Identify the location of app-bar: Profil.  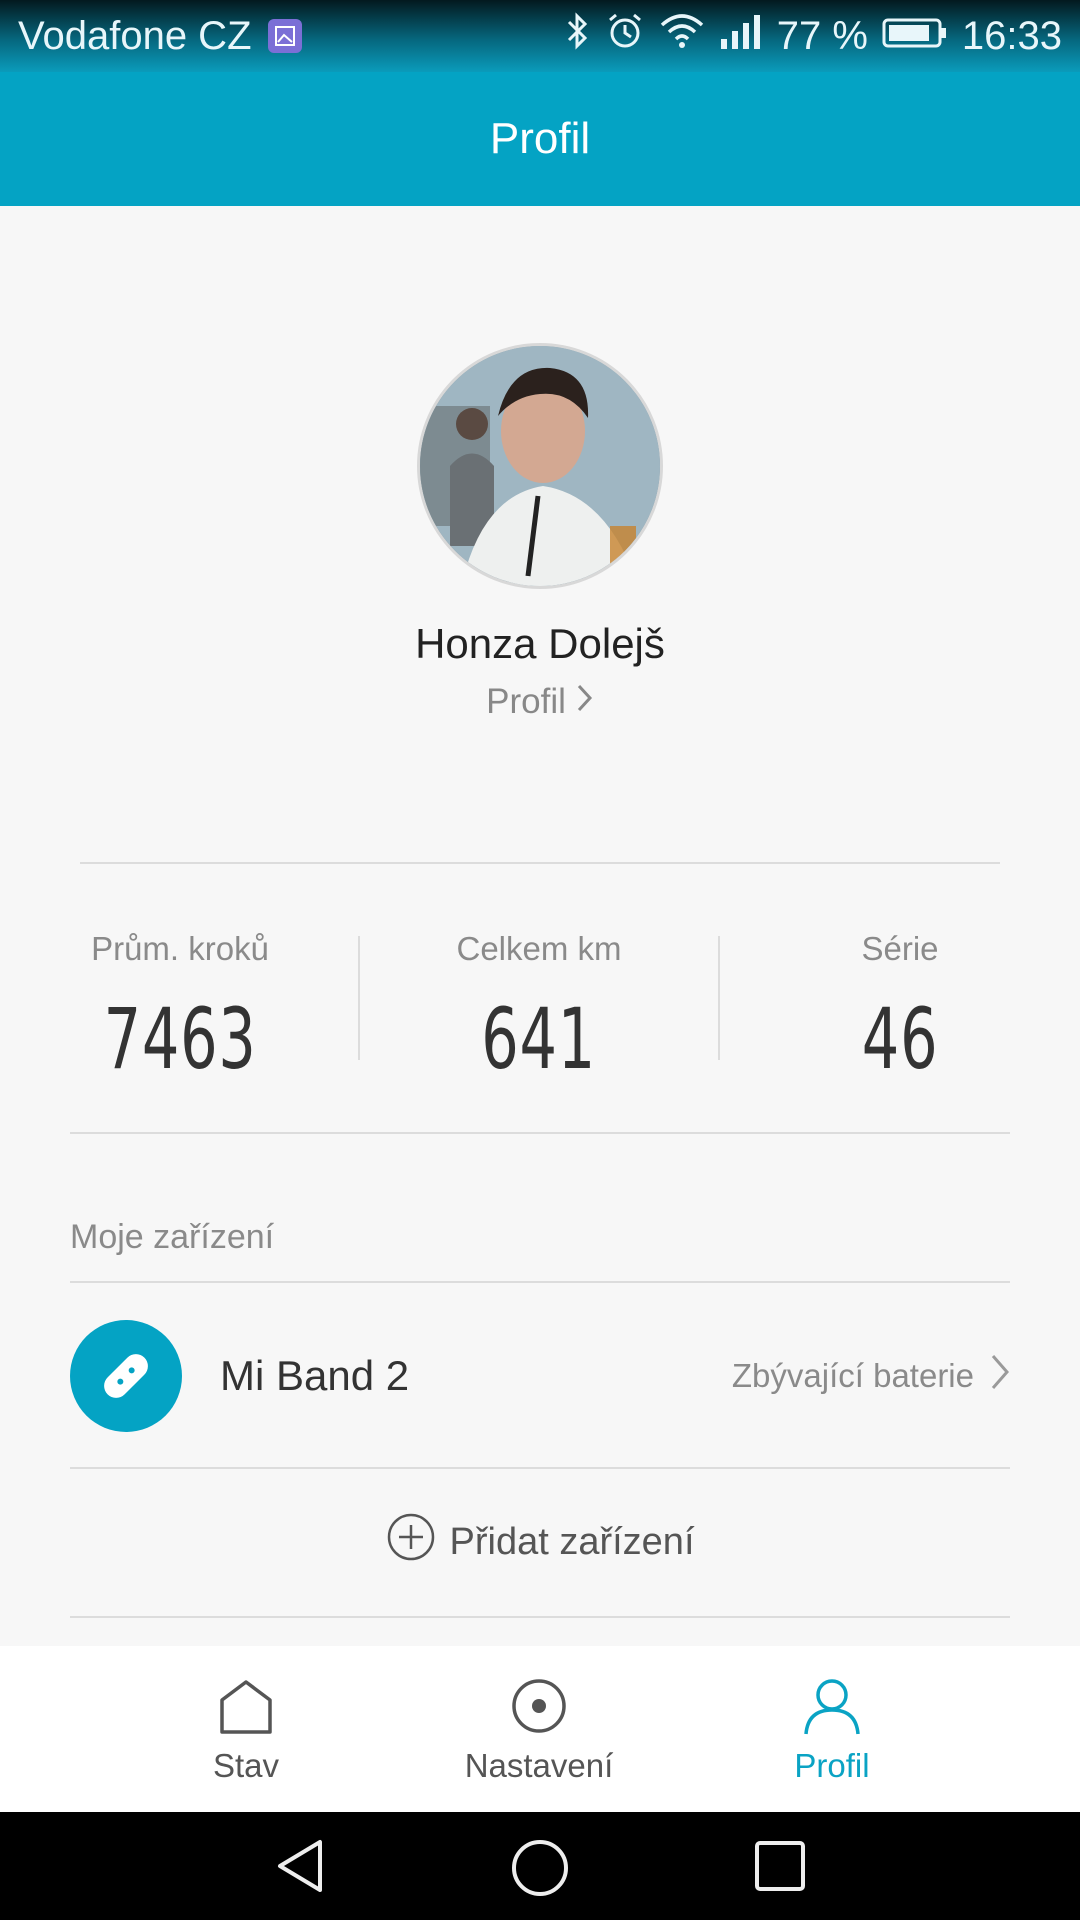
(540, 139).